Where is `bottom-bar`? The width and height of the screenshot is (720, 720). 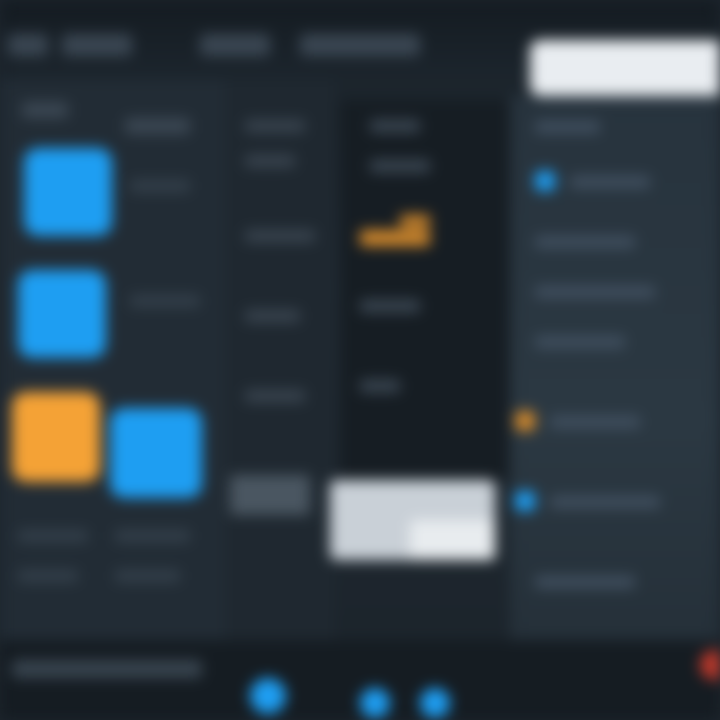
bottom-bar is located at coordinates (360, 680).